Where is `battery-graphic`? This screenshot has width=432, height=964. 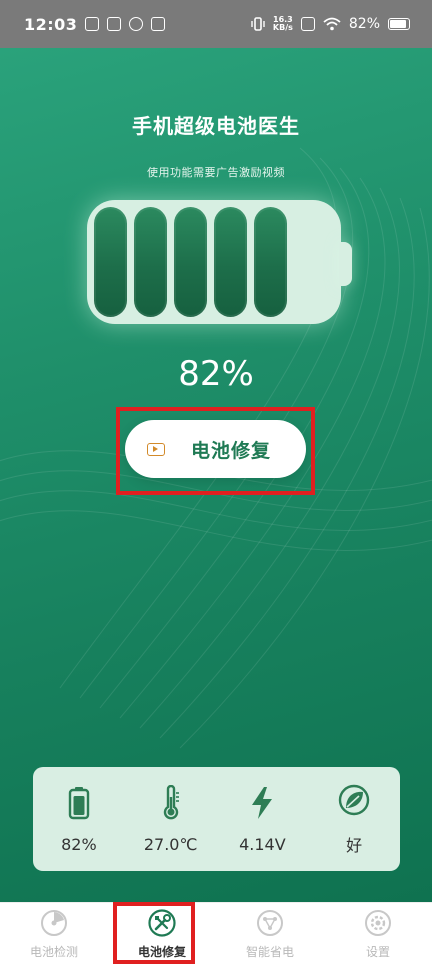 battery-graphic is located at coordinates (214, 262).